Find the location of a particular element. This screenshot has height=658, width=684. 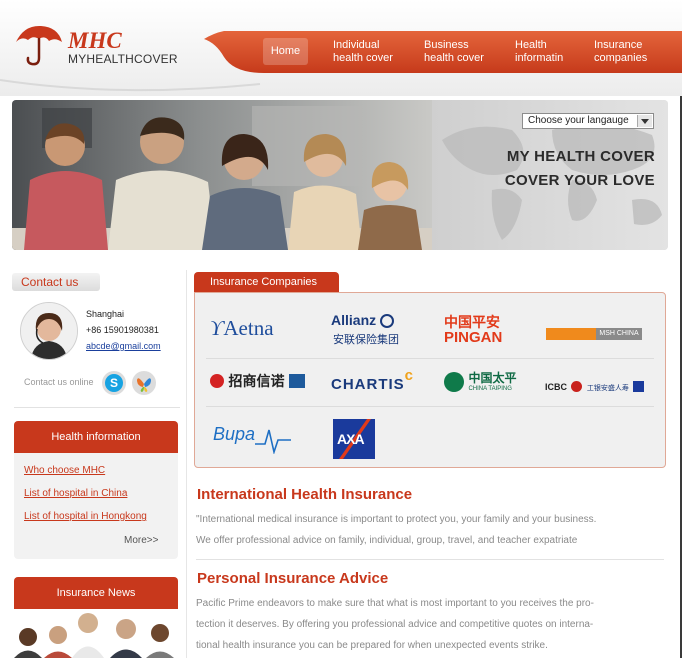

nav-individual-line1: Individual is located at coordinates (356, 45).